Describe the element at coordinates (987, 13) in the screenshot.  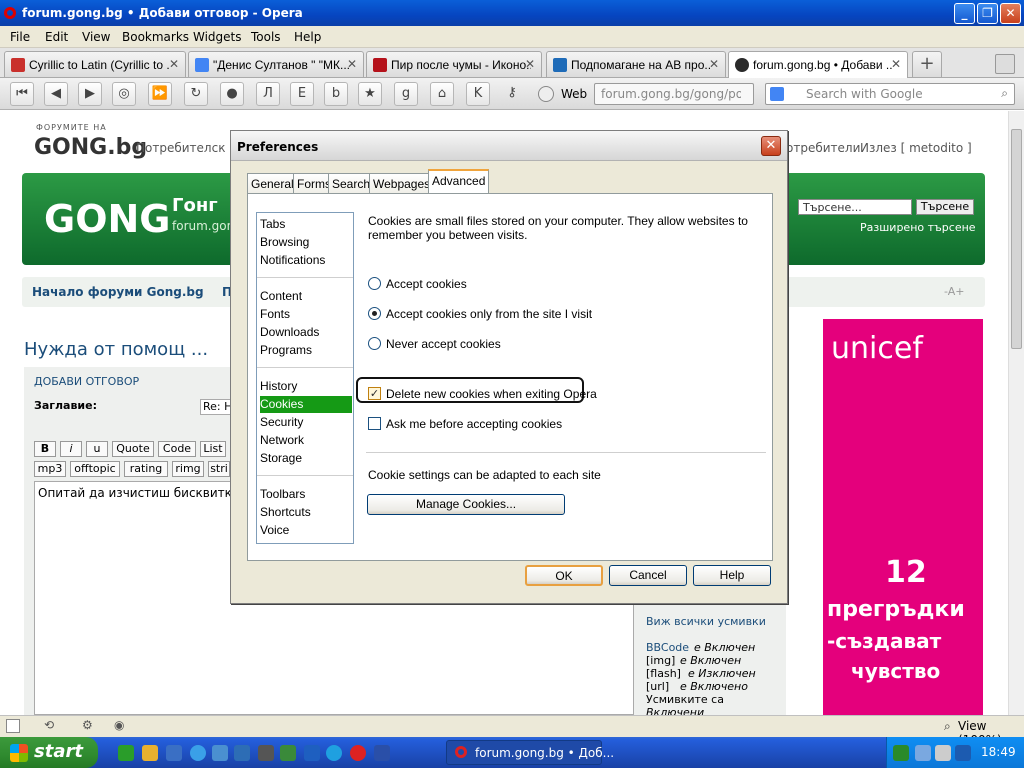
I see `maximize-button: ❐` at that location.